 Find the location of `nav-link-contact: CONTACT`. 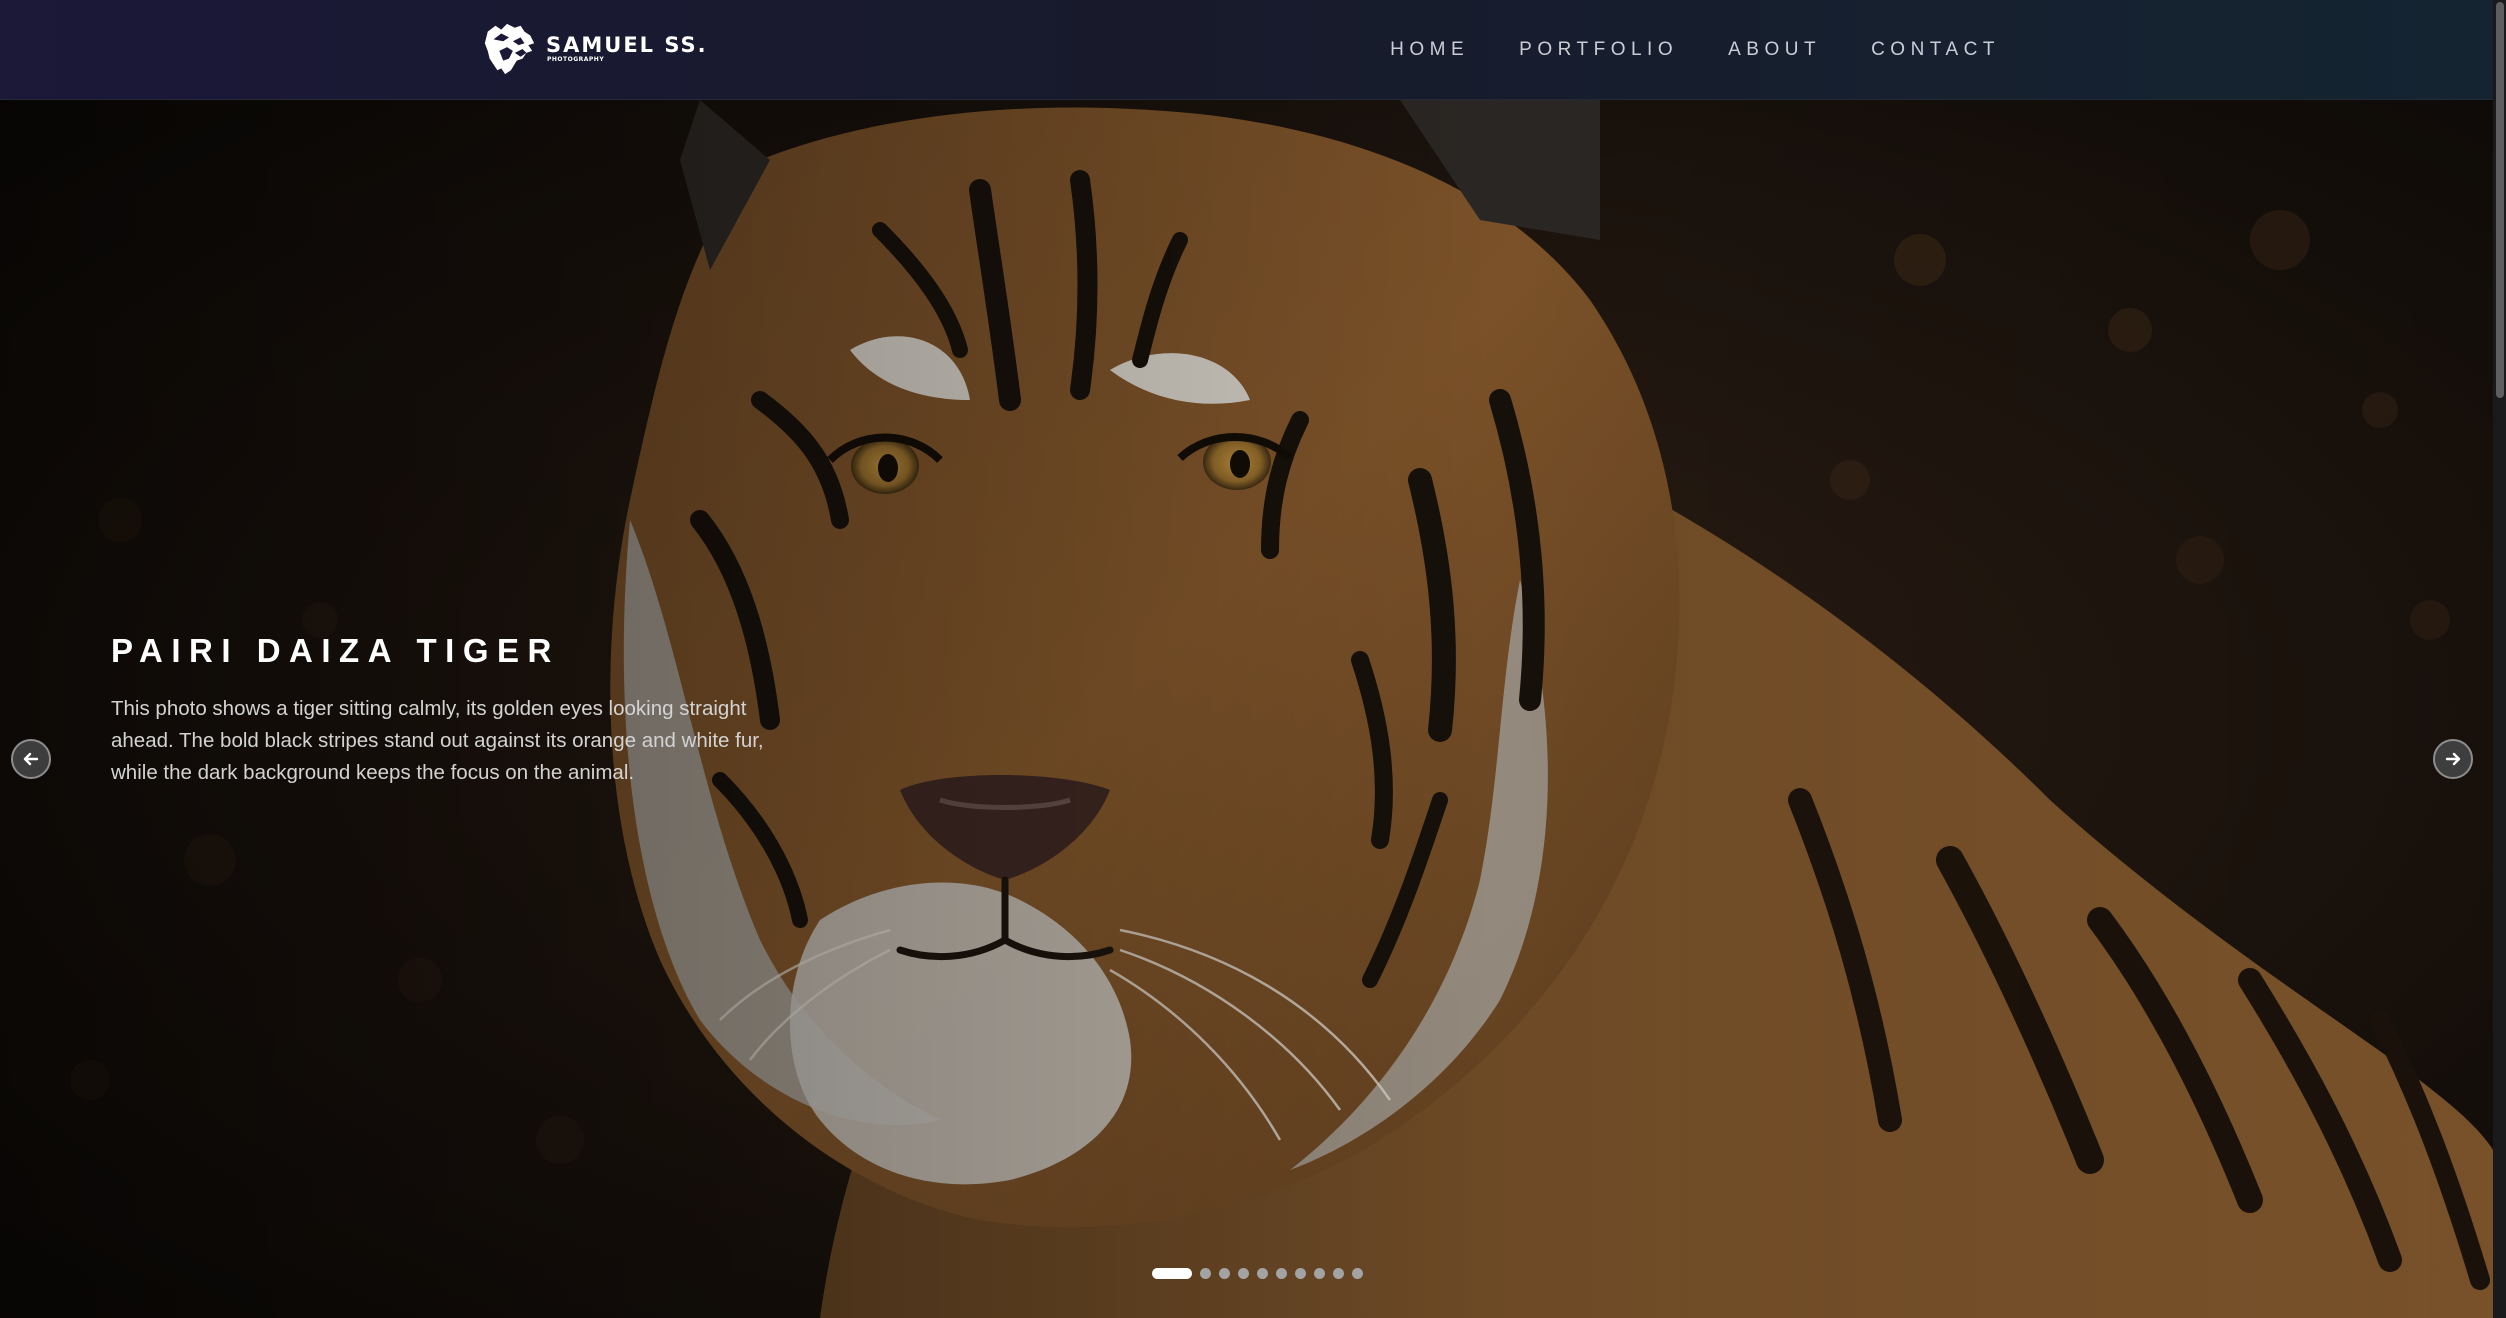

nav-link-contact: CONTACT is located at coordinates (1935, 50).